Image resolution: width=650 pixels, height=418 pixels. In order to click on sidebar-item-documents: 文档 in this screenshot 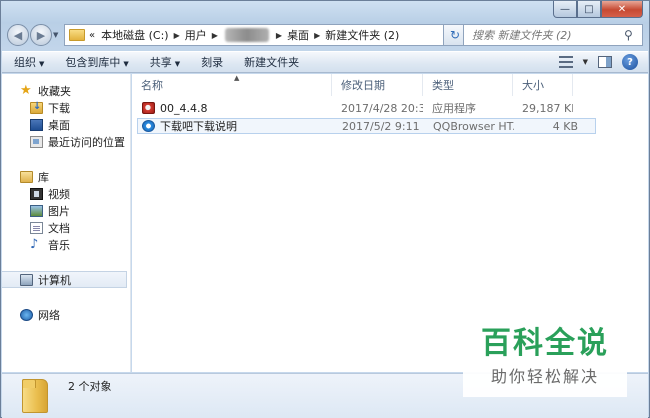, I will do `click(66, 227)`.